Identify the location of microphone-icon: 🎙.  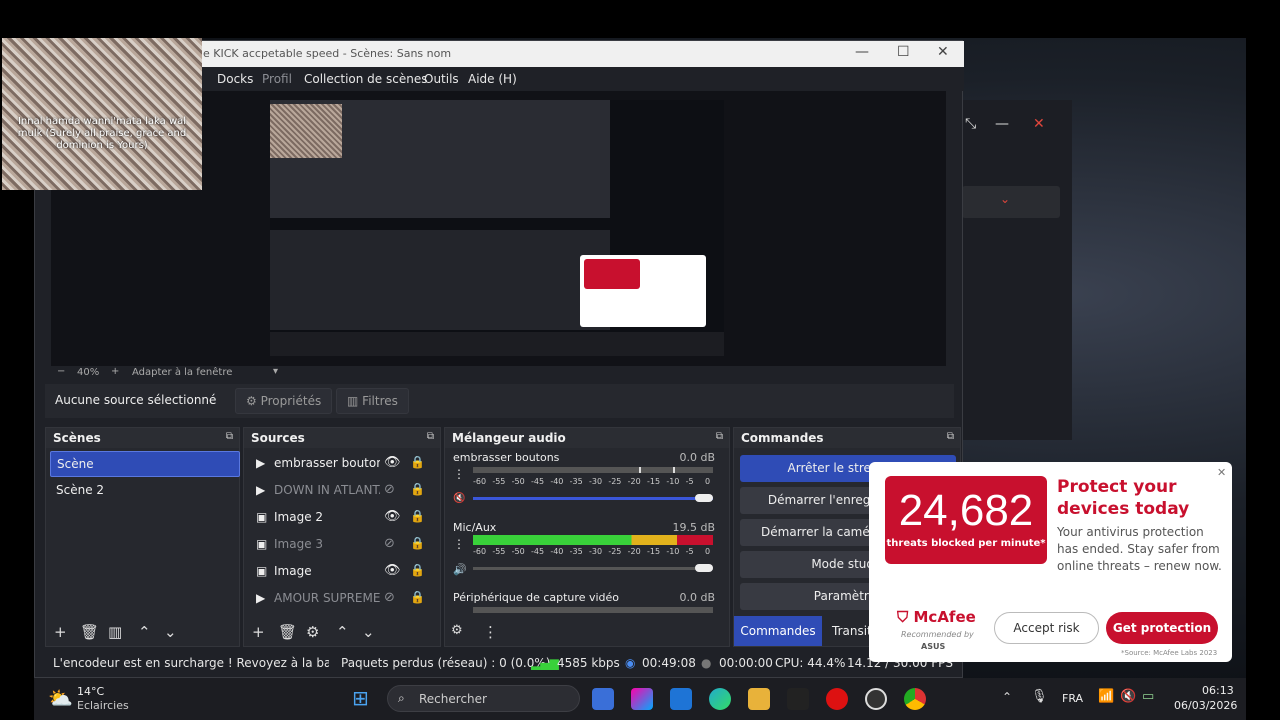
(1039, 696).